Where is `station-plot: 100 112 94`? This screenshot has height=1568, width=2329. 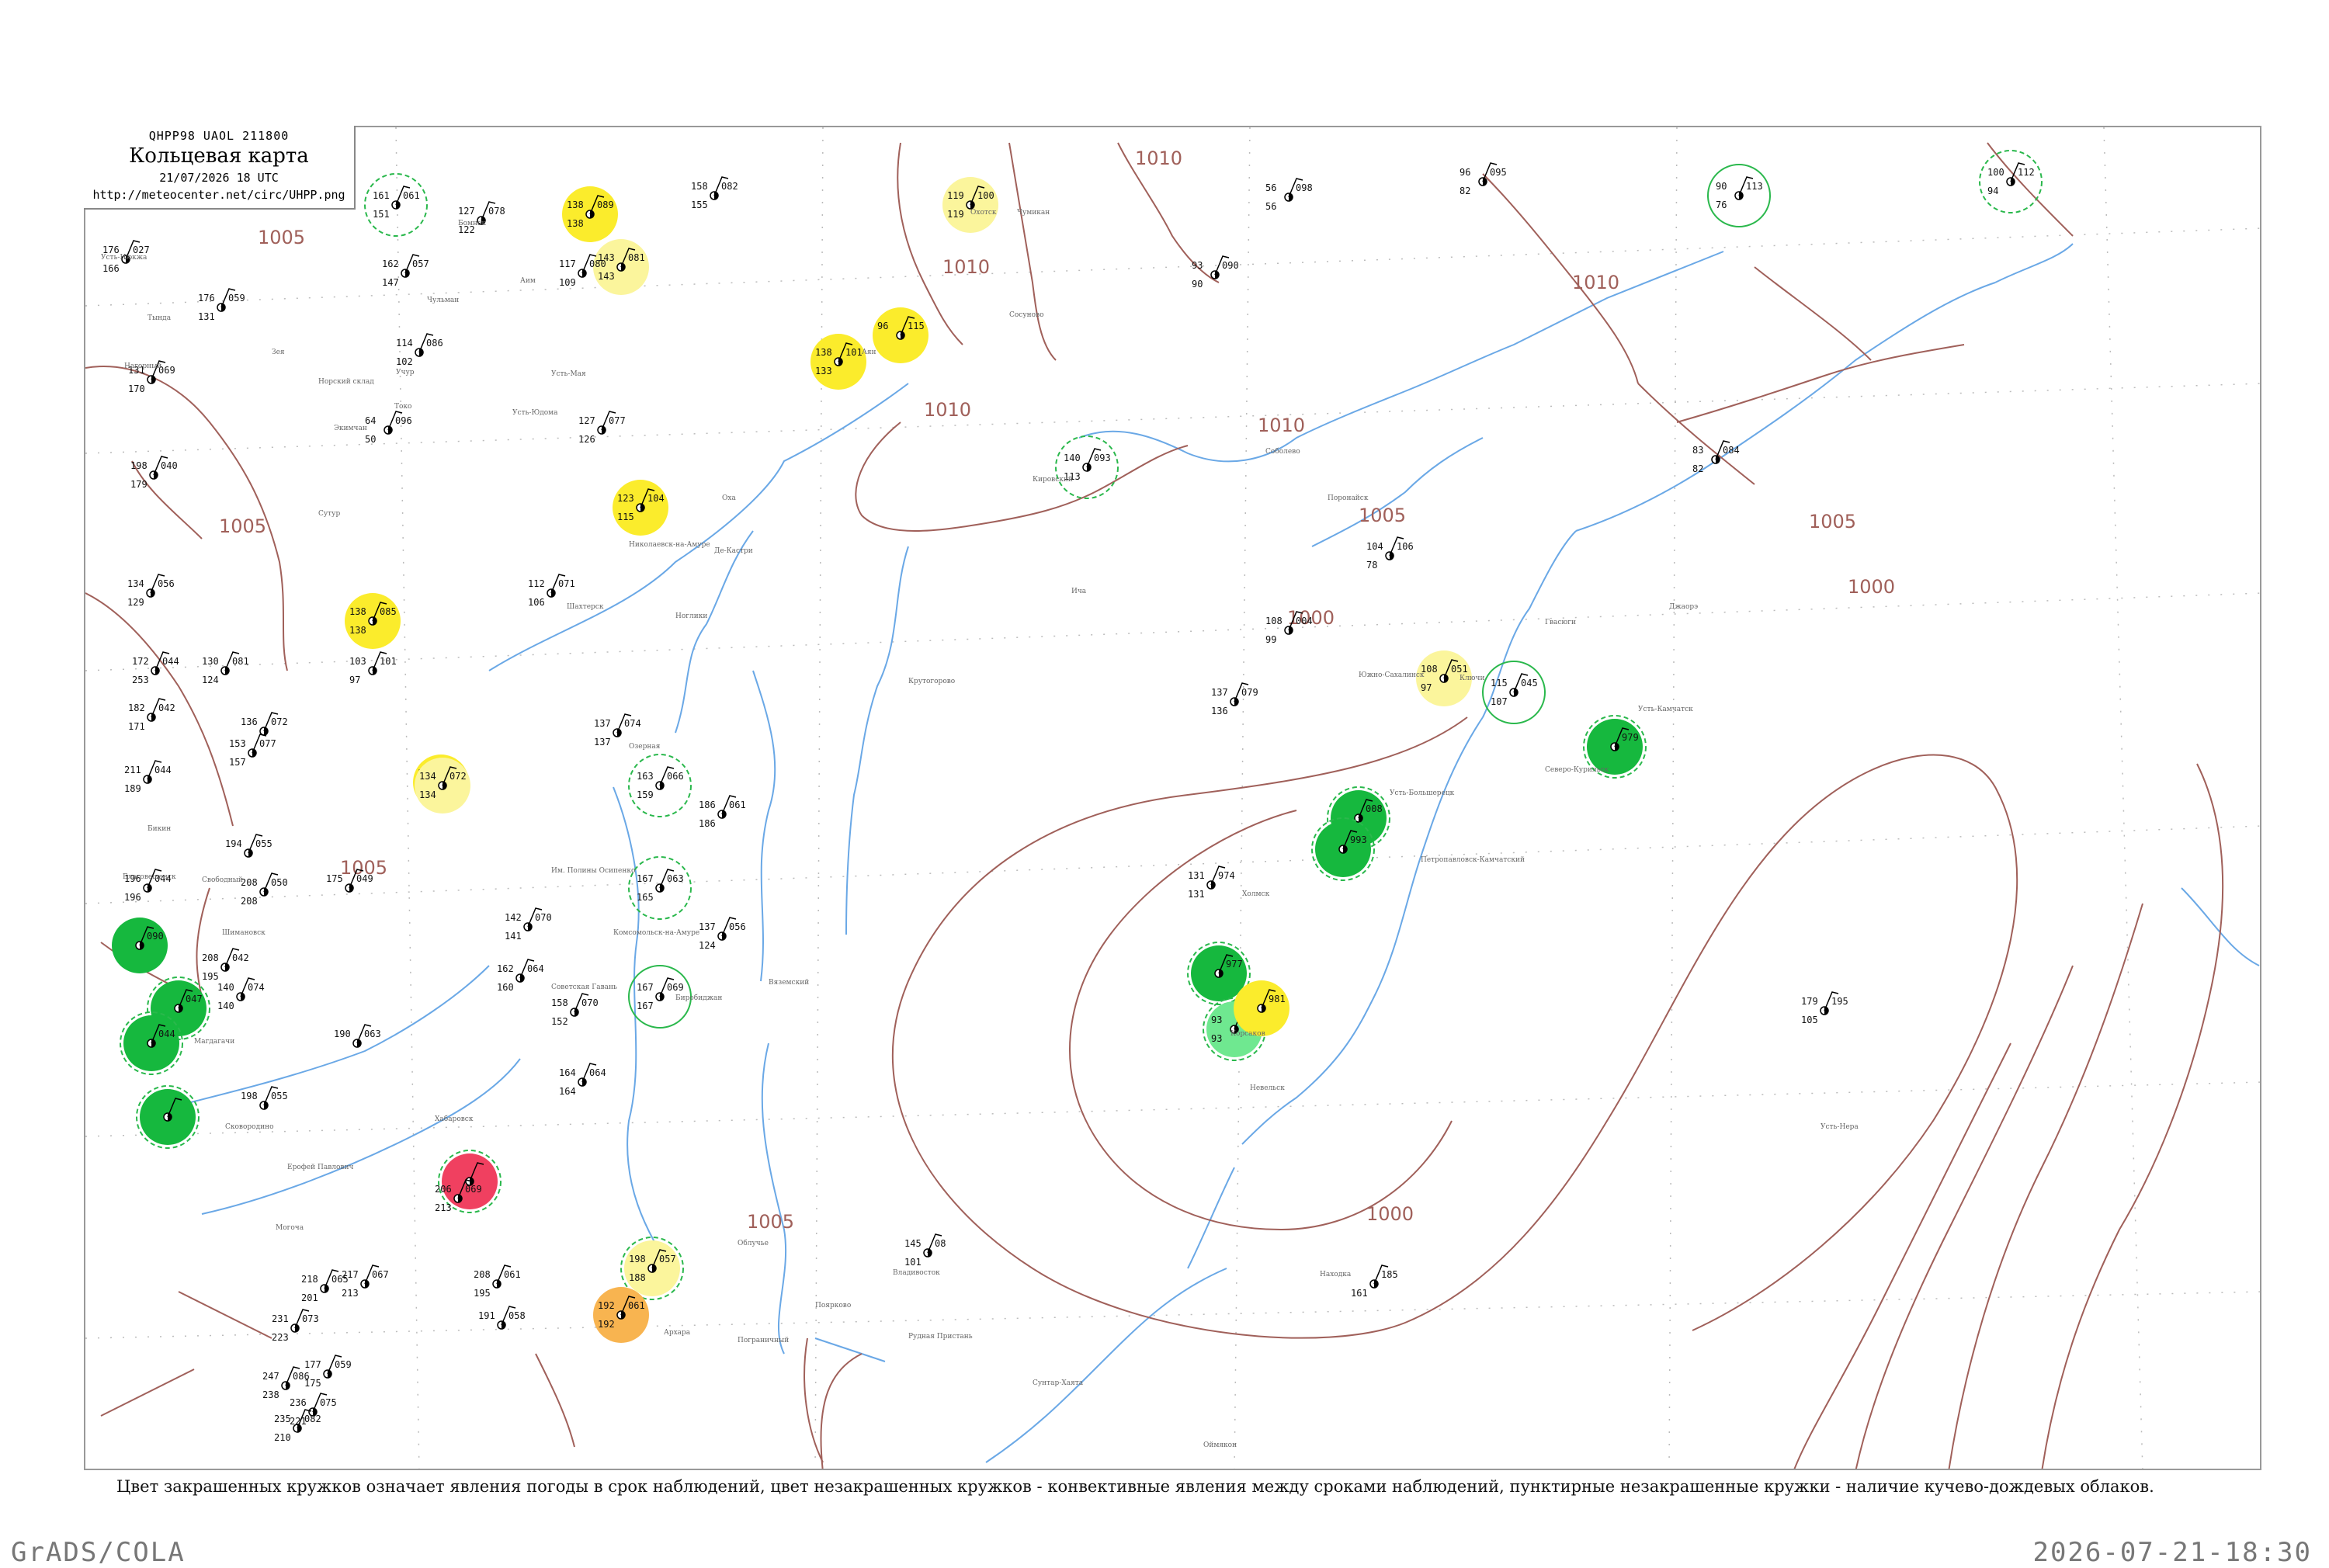
station-plot: 100 112 94 is located at coordinates (2011, 181).